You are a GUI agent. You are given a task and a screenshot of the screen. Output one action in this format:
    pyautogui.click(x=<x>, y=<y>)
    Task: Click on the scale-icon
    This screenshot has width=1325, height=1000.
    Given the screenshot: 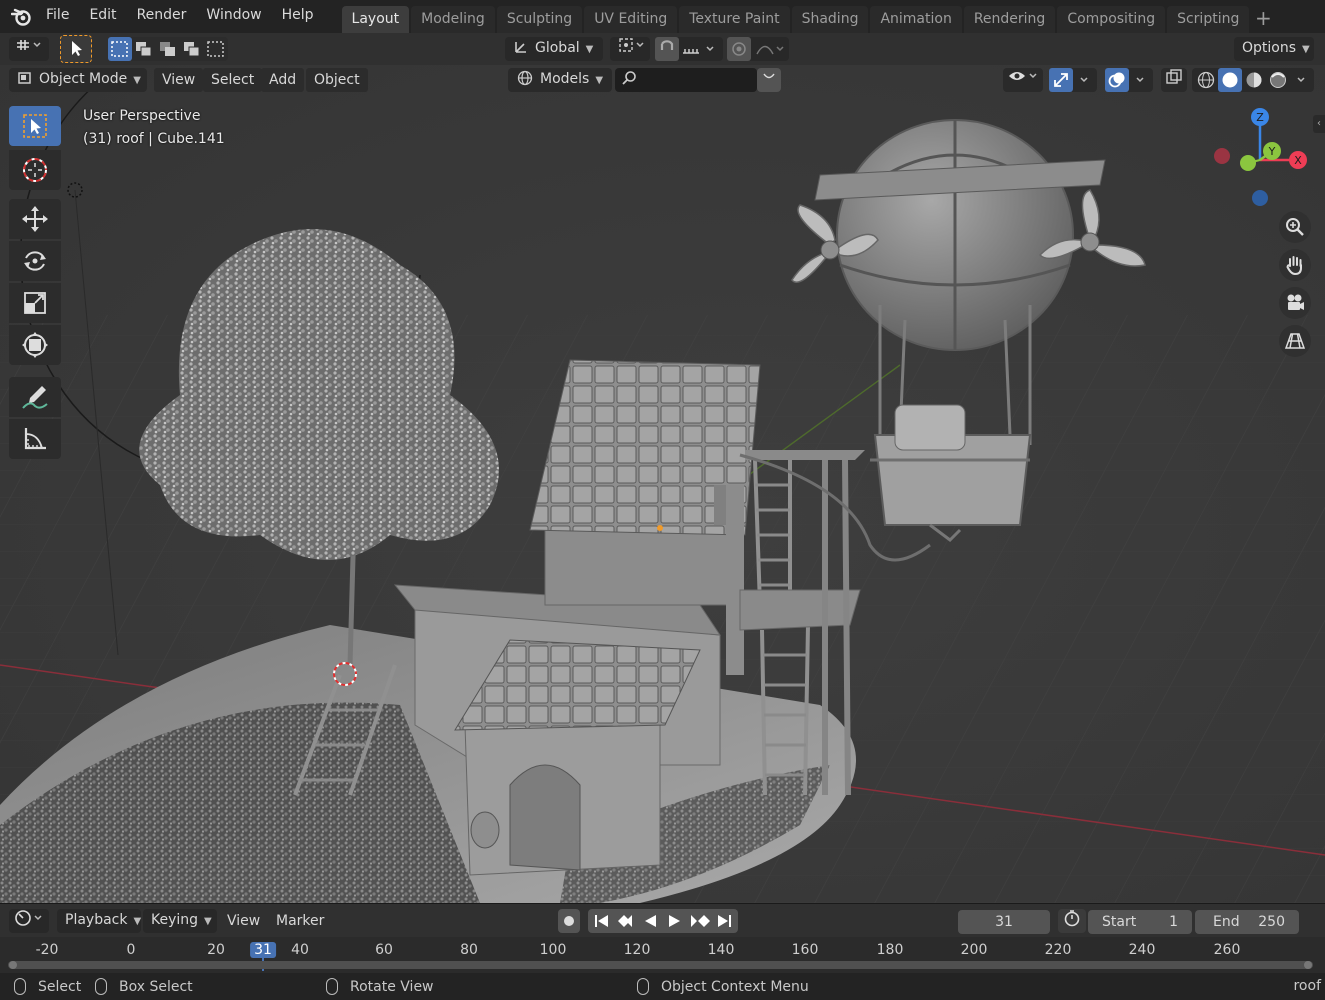 What is the action you would take?
    pyautogui.click(x=35, y=303)
    